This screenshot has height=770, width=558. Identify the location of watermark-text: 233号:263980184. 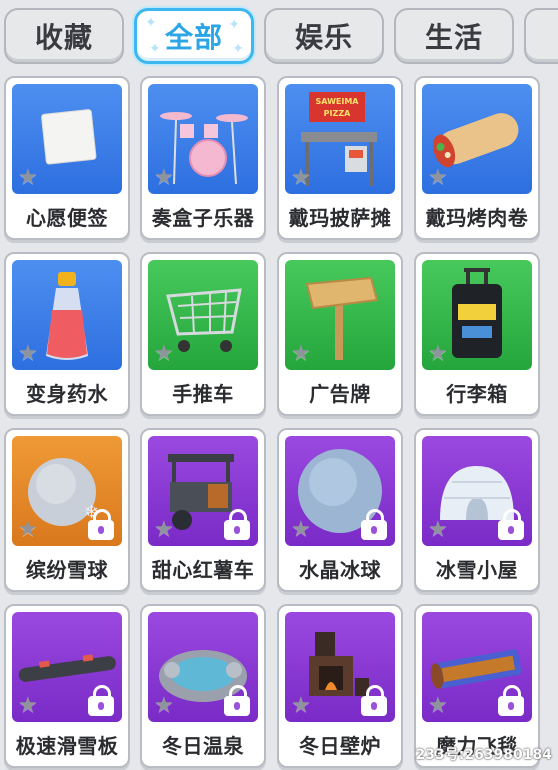
(484, 755).